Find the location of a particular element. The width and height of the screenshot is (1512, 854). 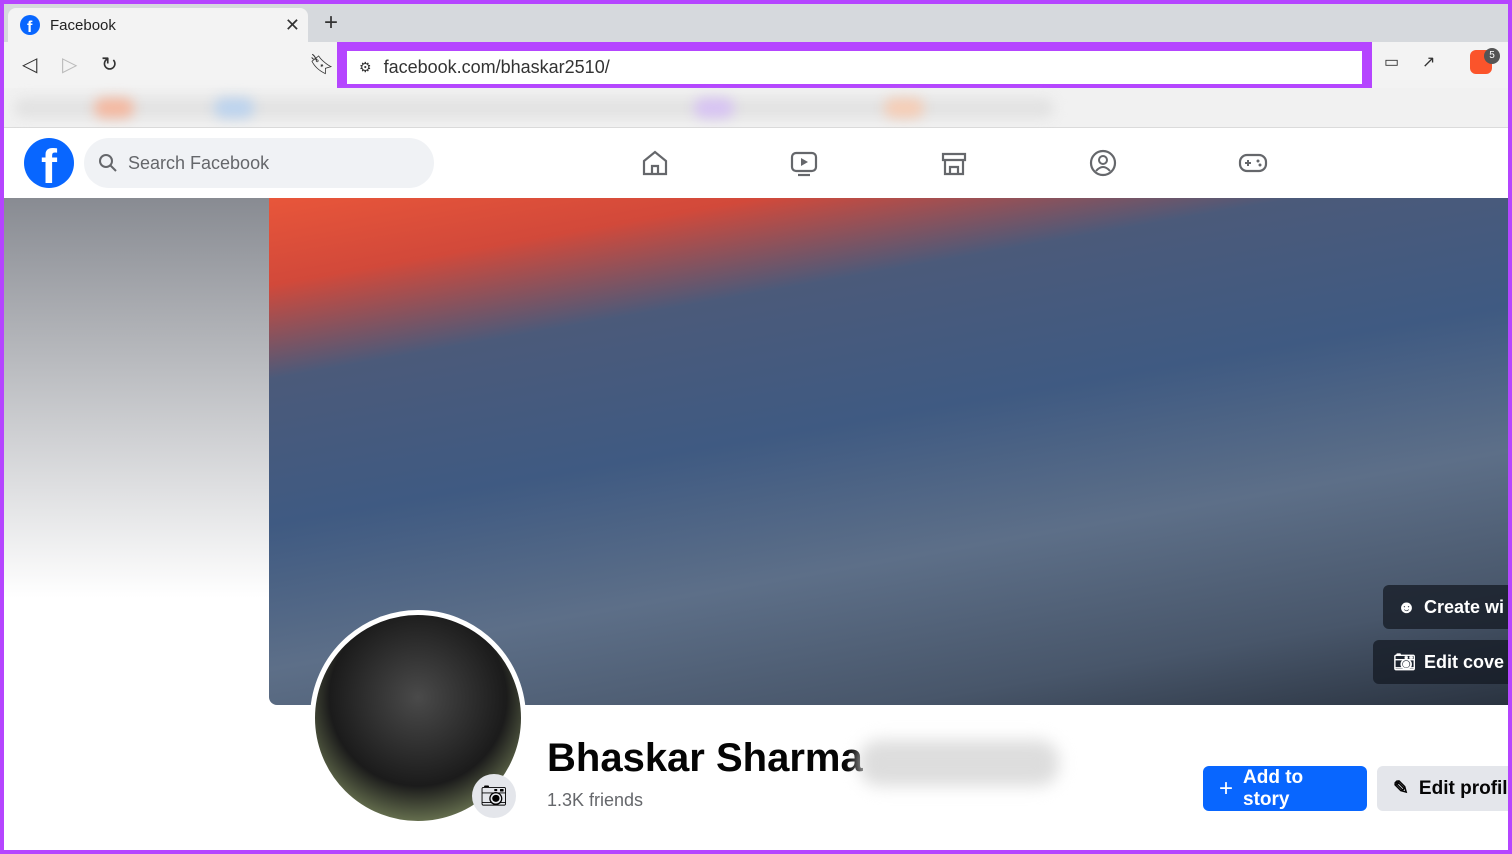

facebook-navbar: f Search Facebook is located at coordinates (756, 163).